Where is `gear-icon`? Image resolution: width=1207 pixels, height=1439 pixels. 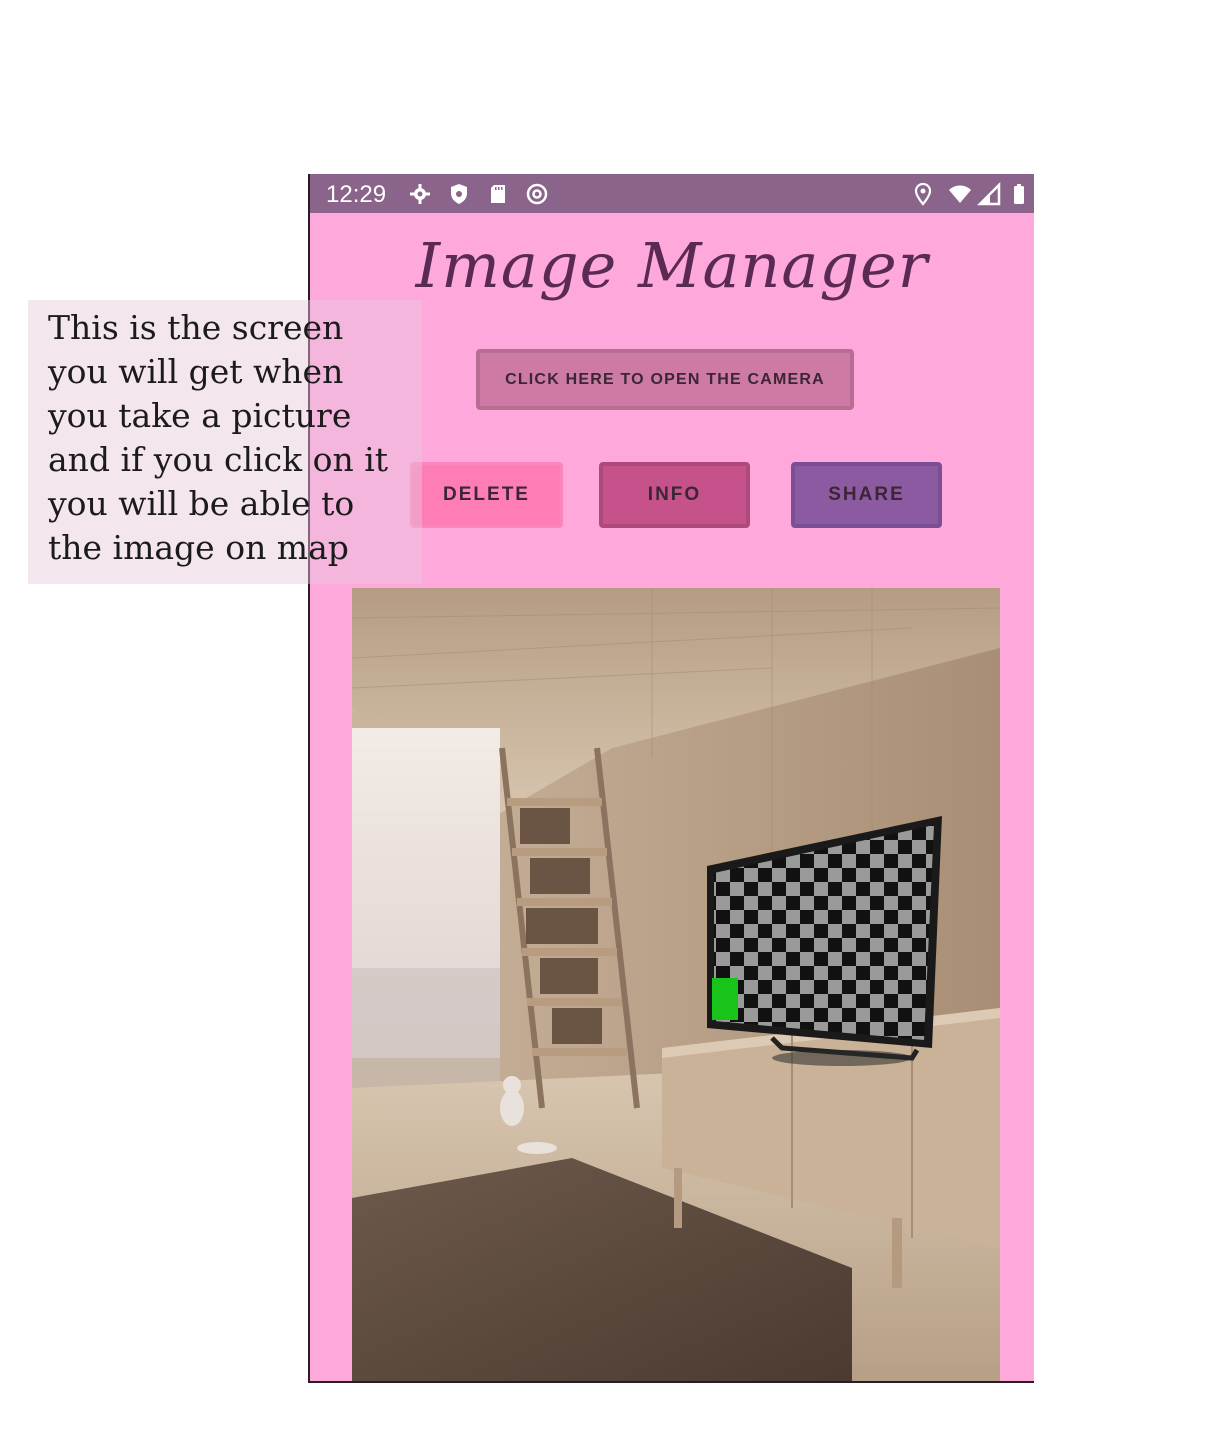
gear-icon is located at coordinates (420, 194).